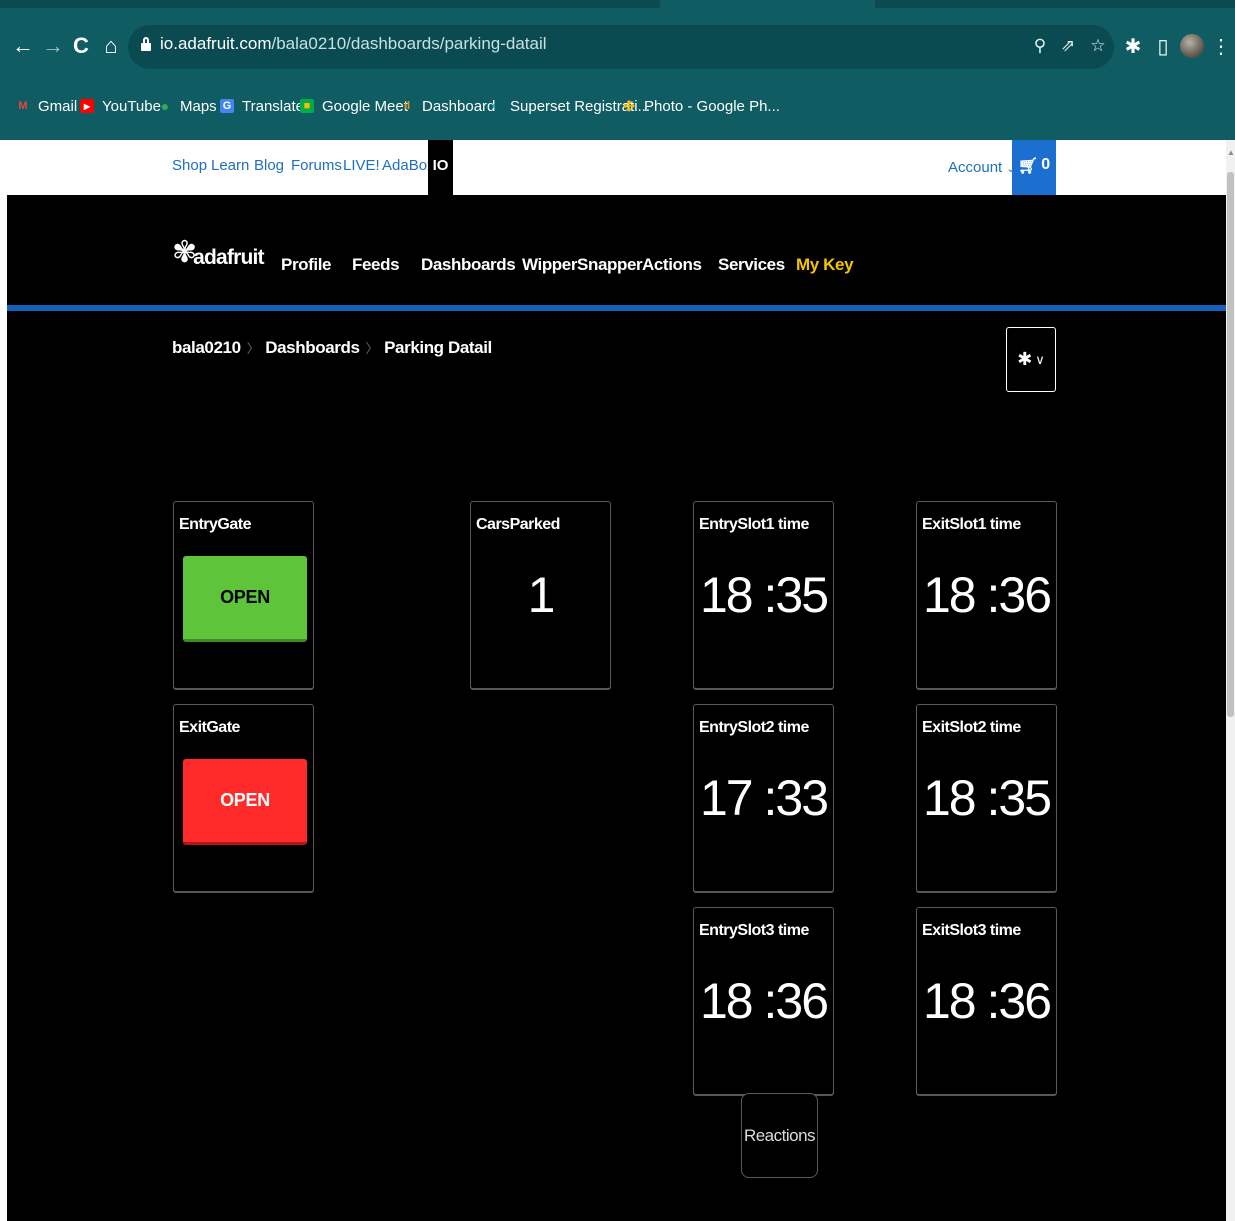  I want to click on exit-gate-toggle-button: OPEN, so click(245, 802).